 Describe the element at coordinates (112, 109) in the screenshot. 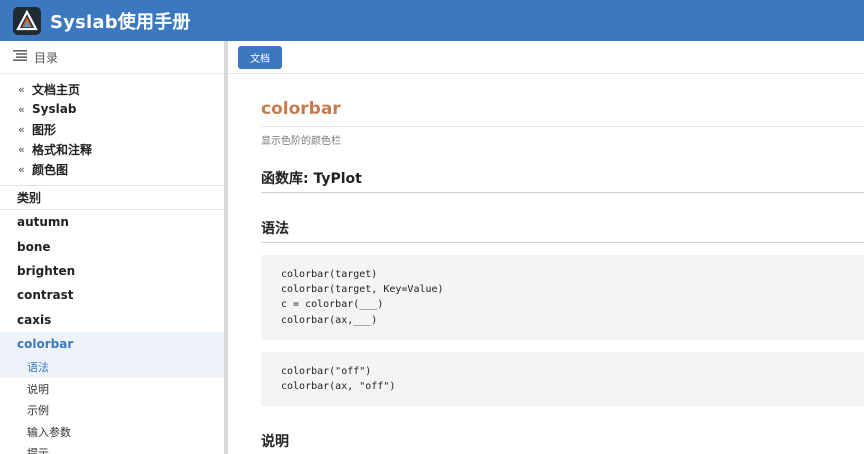

I see `breadcrumb-item-syslab: « Syslab` at that location.